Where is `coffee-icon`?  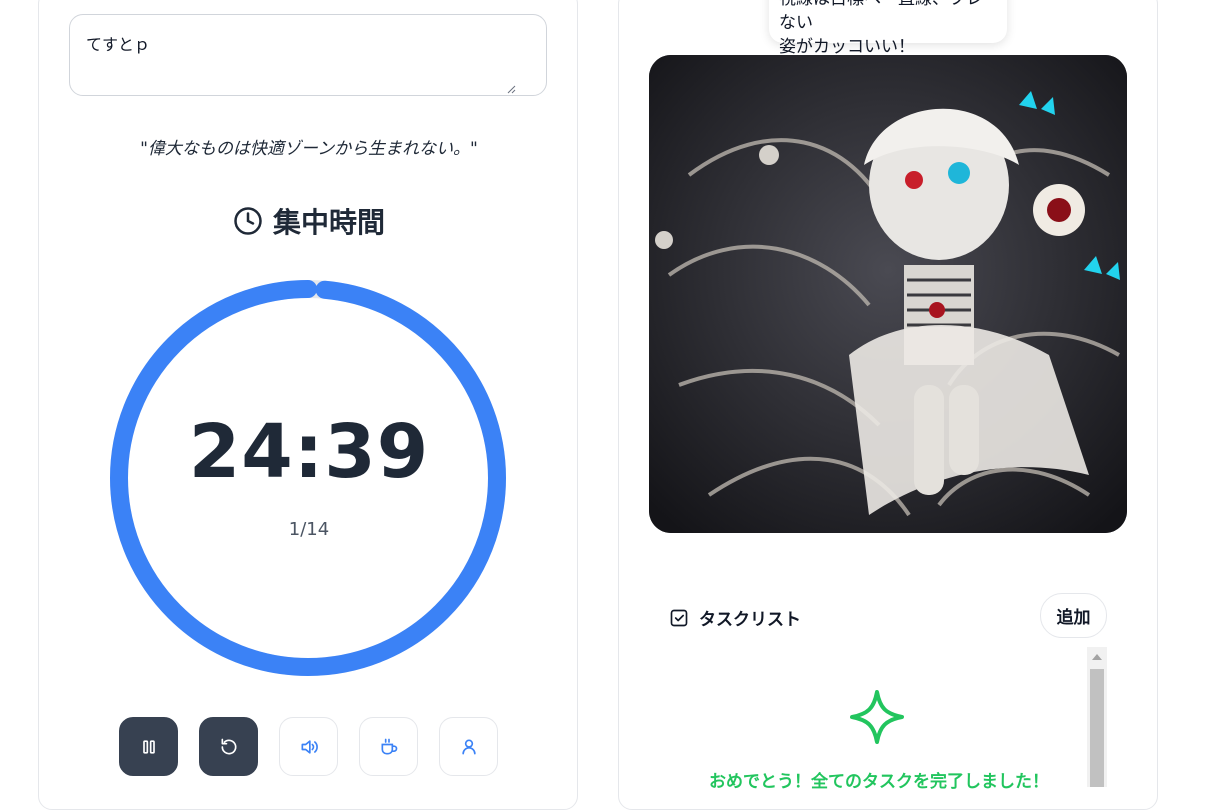 coffee-icon is located at coordinates (389, 746).